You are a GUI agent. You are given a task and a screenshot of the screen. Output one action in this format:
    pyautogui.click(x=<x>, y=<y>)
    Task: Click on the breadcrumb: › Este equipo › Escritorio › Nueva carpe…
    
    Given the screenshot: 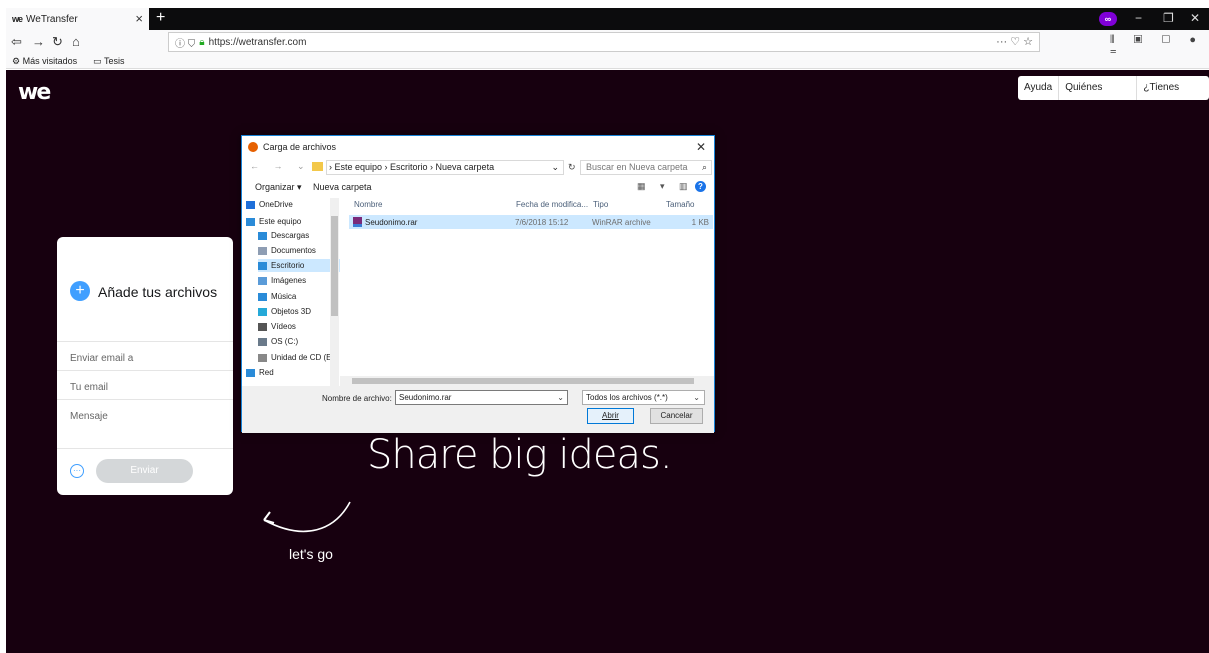 What is the action you would take?
    pyautogui.click(x=445, y=167)
    